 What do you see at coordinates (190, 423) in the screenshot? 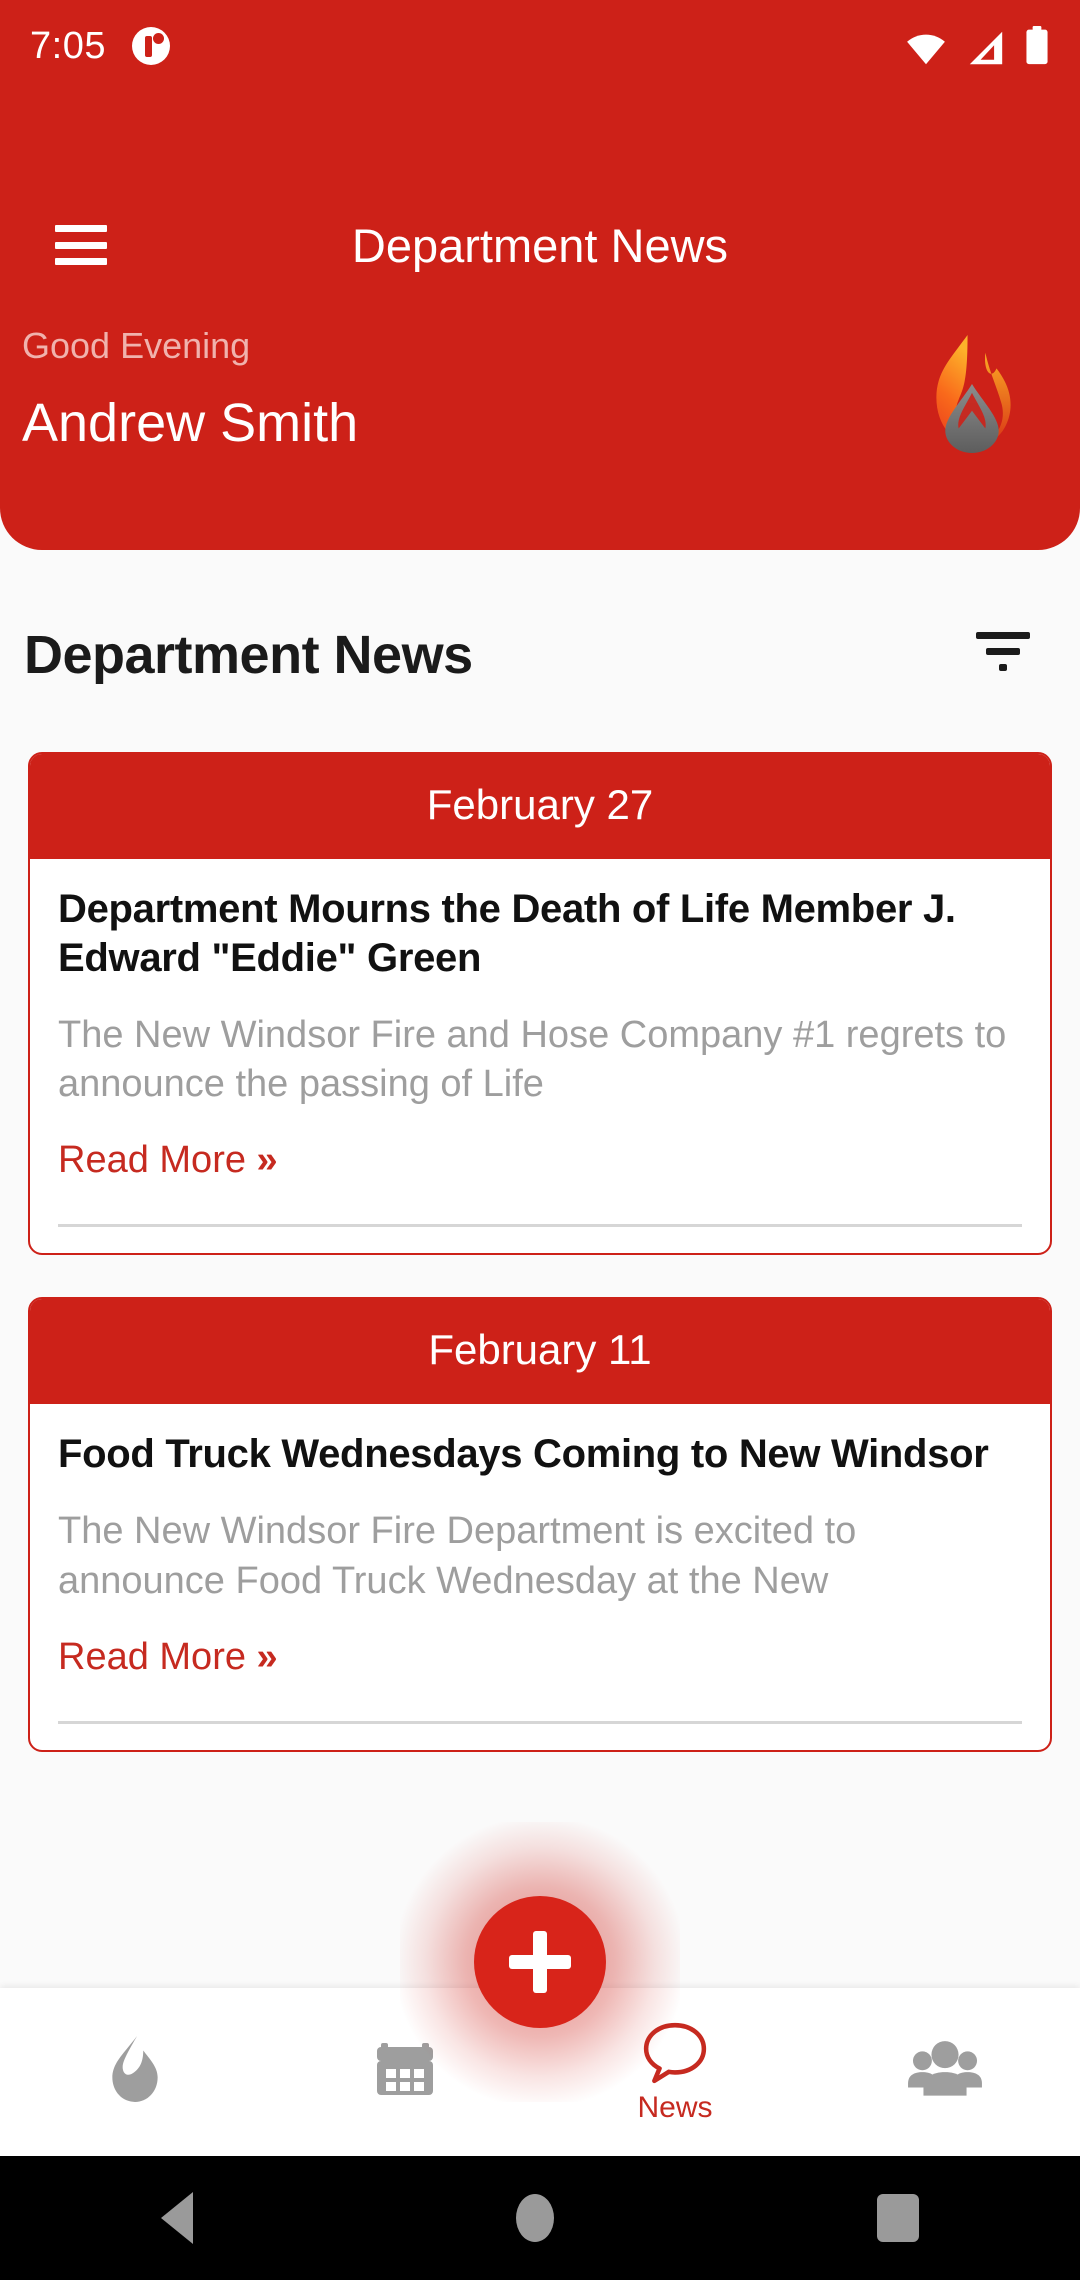
I see `user-name: Andrew Smith` at bounding box center [190, 423].